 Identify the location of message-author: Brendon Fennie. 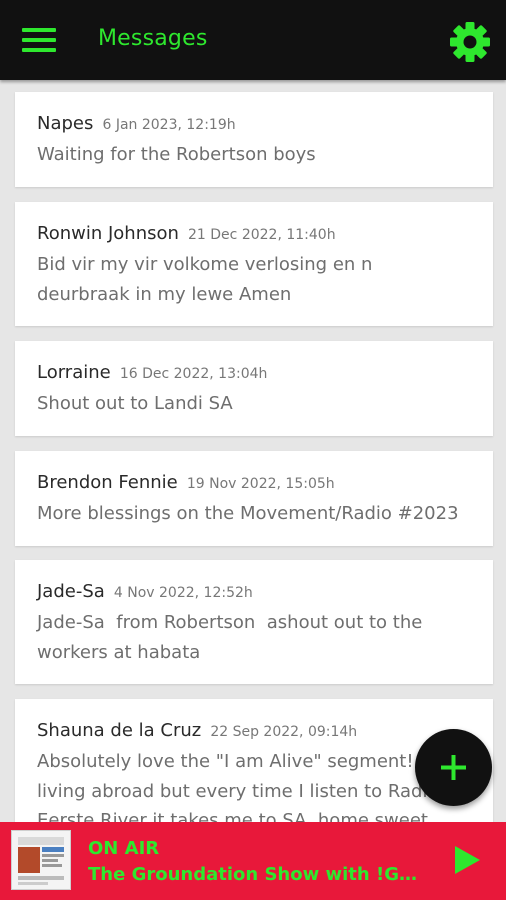
(107, 482).